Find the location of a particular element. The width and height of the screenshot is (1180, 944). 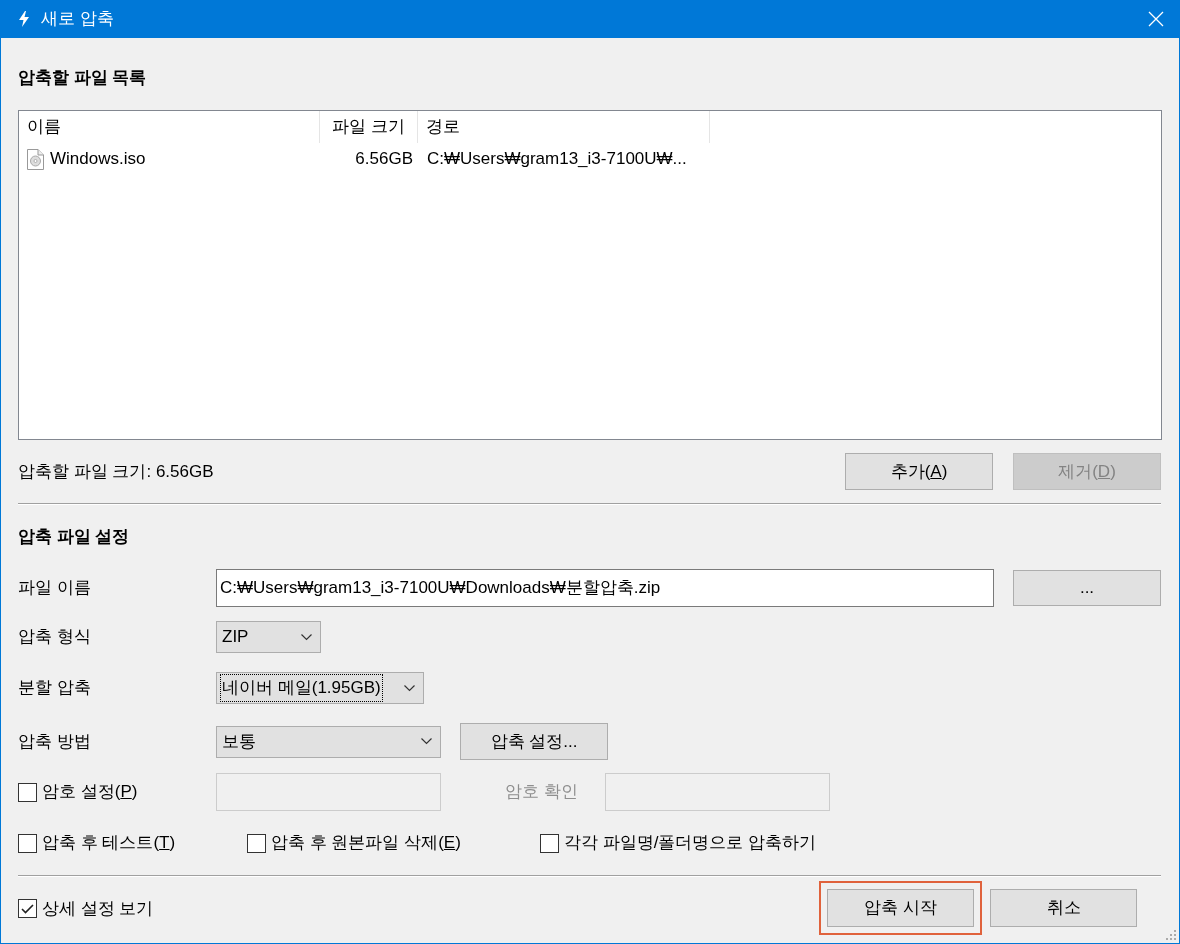

field-label: 암호 확인 is located at coordinates (542, 792).